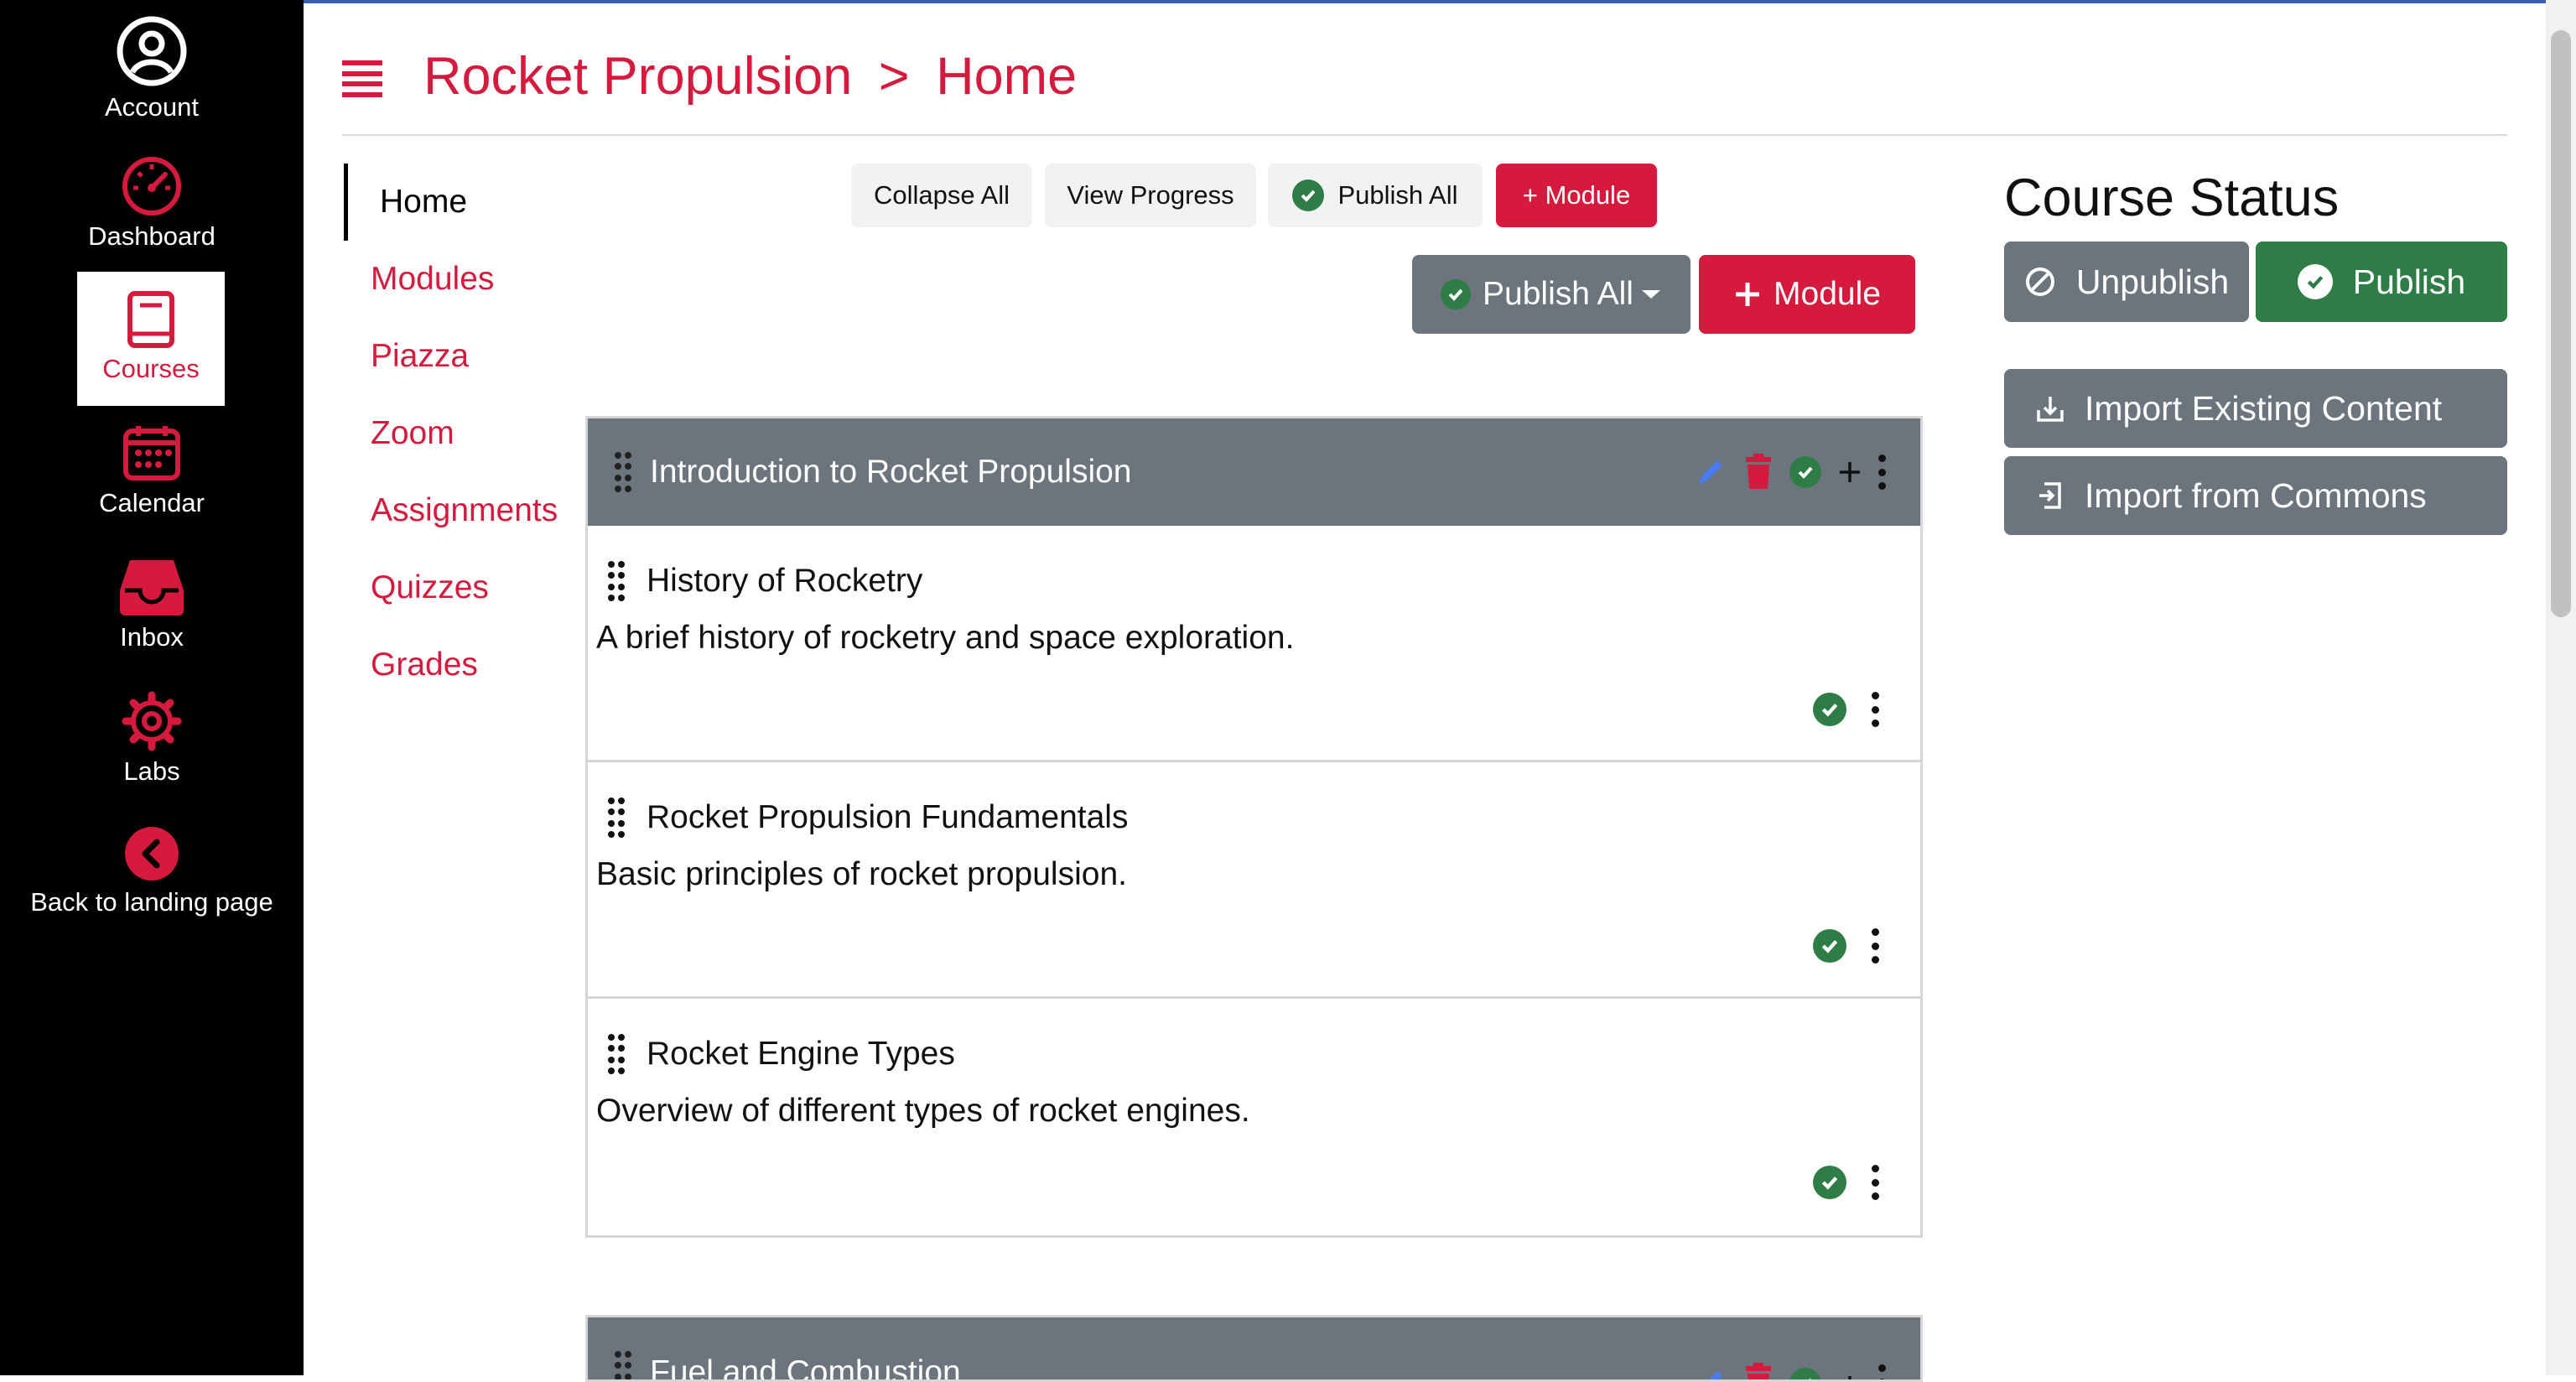  I want to click on nav-account: Account, so click(152, 82).